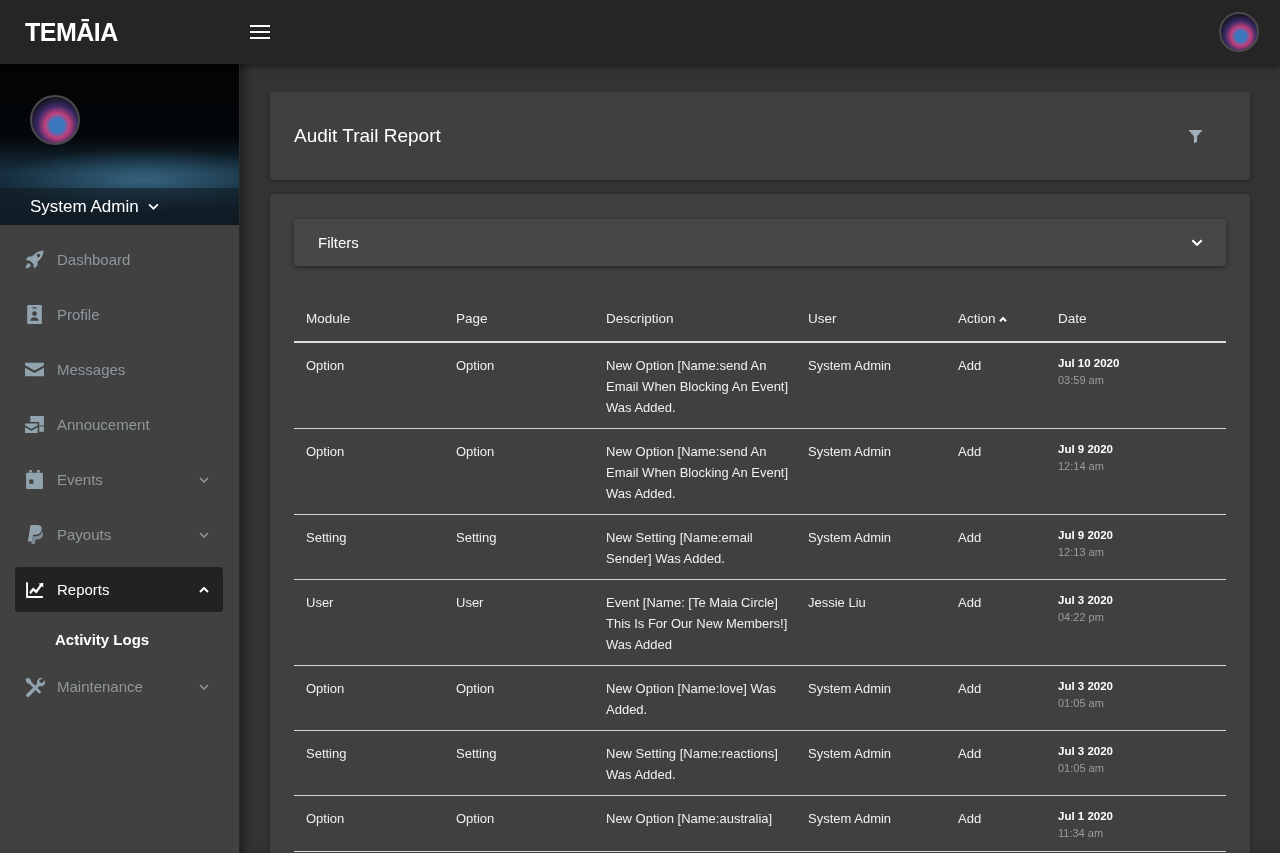 Image resolution: width=1280 pixels, height=853 pixels. Describe the element at coordinates (519, 319) in the screenshot. I see `column-header: Page` at that location.